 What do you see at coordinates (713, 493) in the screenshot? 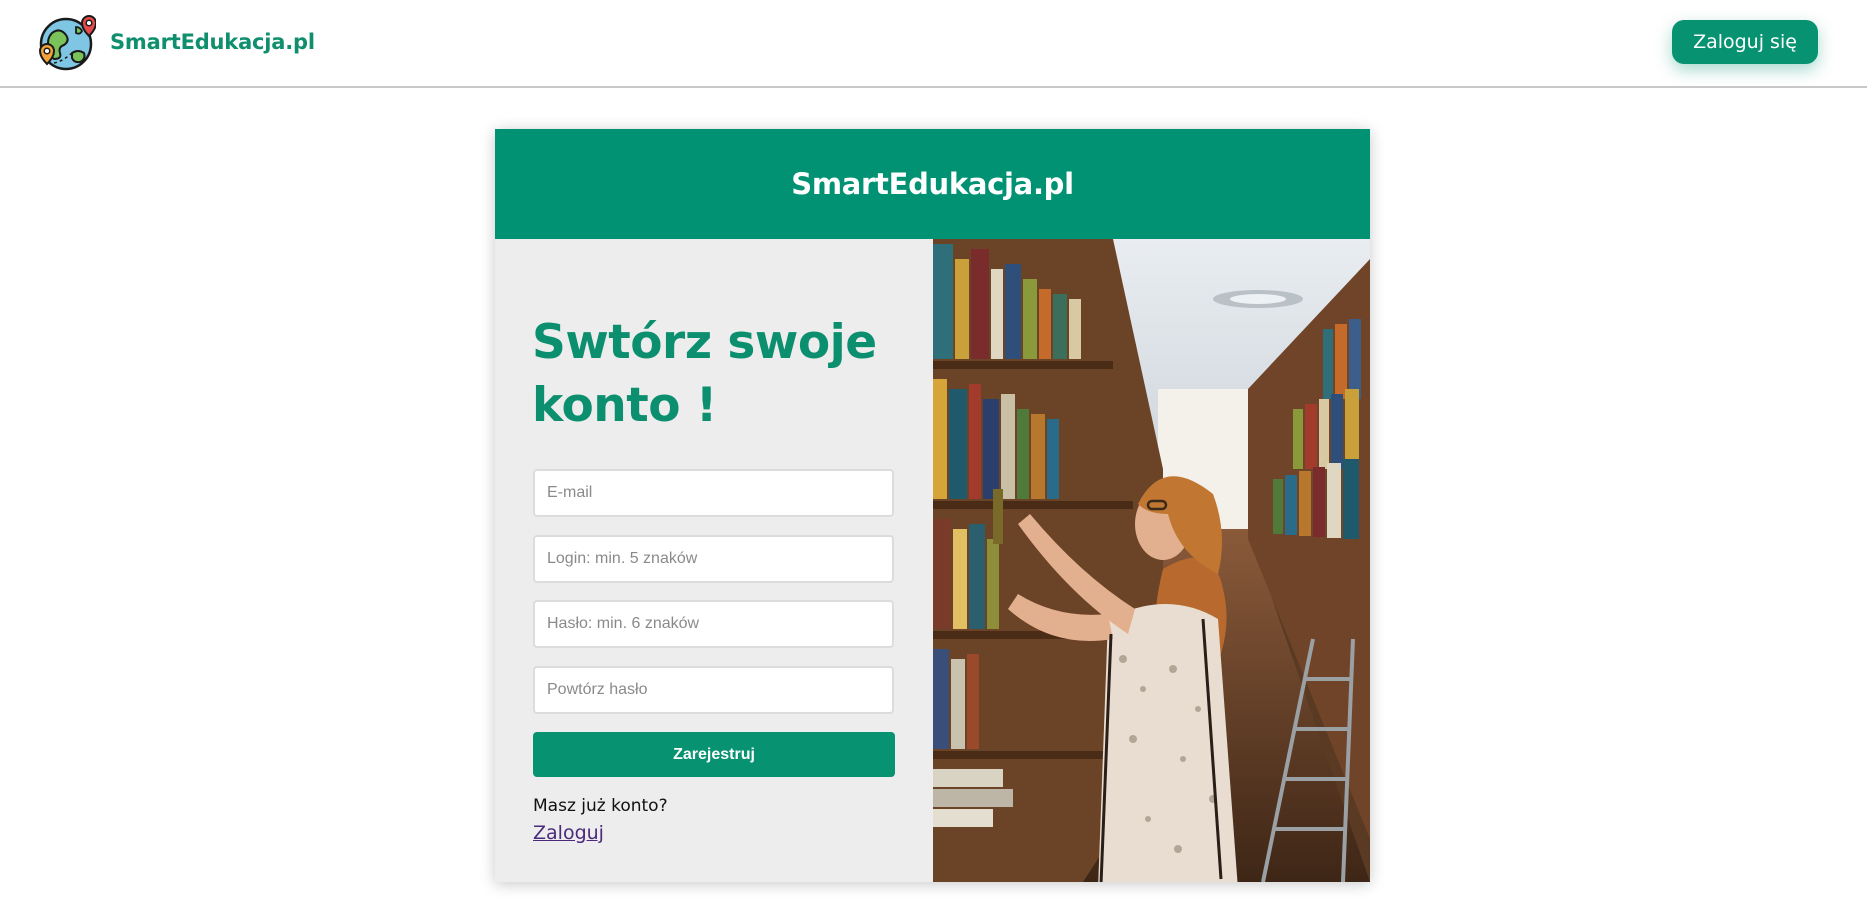
I see `email-field` at bounding box center [713, 493].